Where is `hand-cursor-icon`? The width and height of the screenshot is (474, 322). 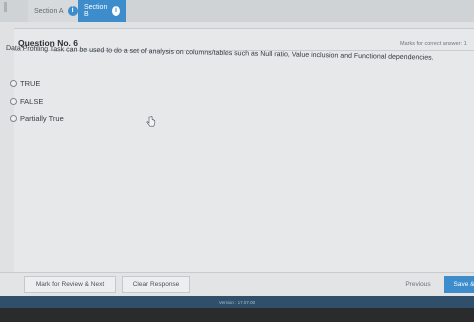
hand-cursor-icon is located at coordinates (151, 121).